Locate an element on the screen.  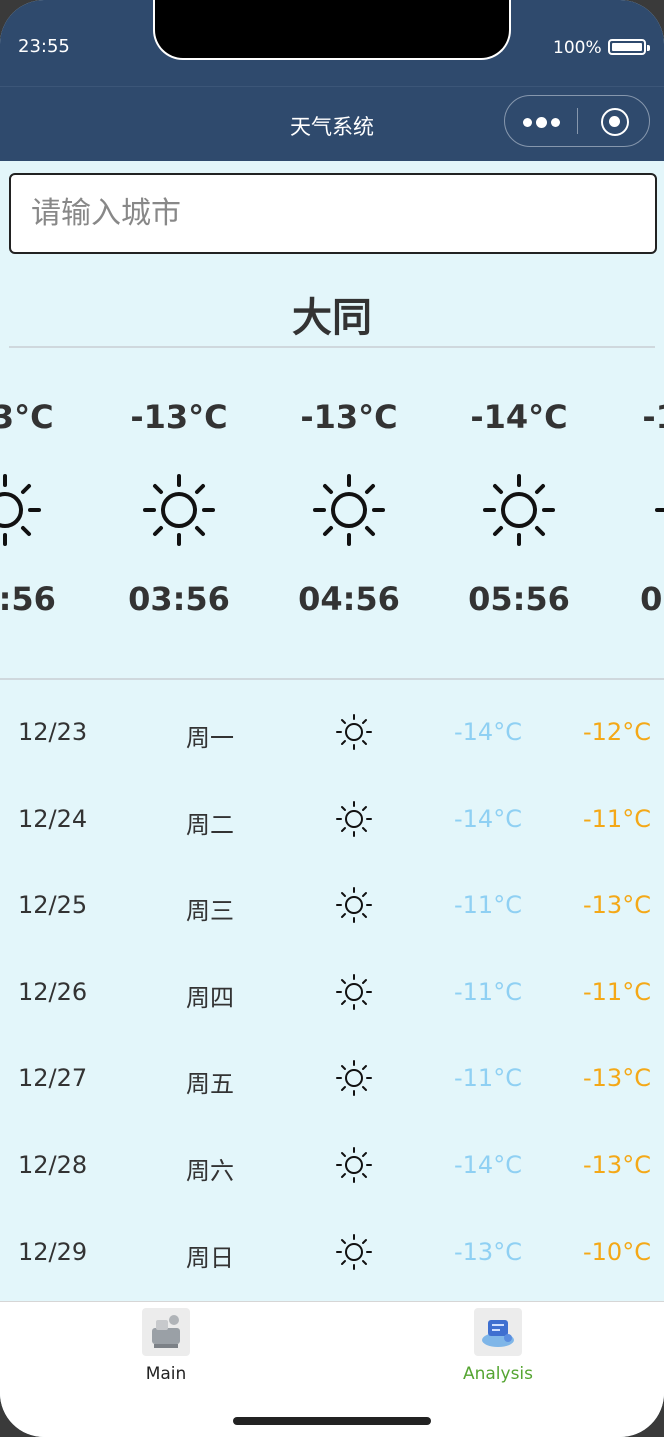
daily-high-temp: -12°C is located at coordinates (617, 732).